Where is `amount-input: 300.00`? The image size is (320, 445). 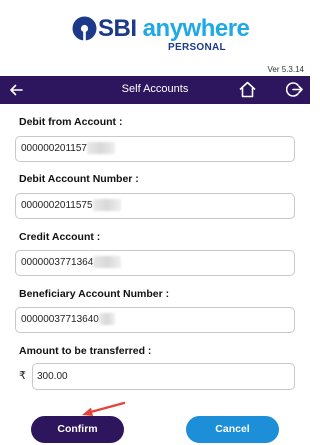 amount-input: 300.00 is located at coordinates (163, 376).